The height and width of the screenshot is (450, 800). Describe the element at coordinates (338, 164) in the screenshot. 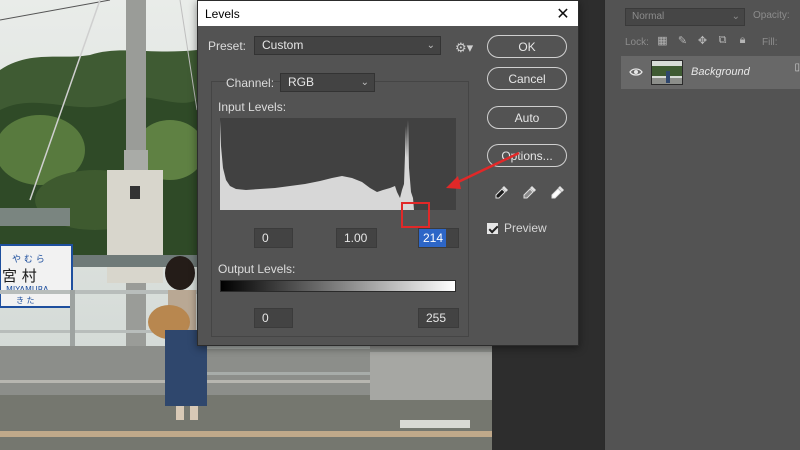

I see `histogram` at that location.